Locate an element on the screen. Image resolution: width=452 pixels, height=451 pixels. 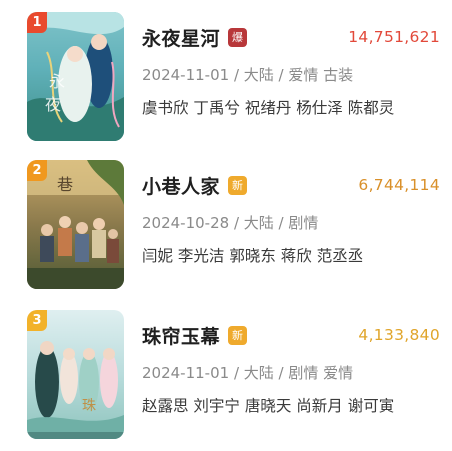
drama-title: 小巷人家 is located at coordinates (181, 185).